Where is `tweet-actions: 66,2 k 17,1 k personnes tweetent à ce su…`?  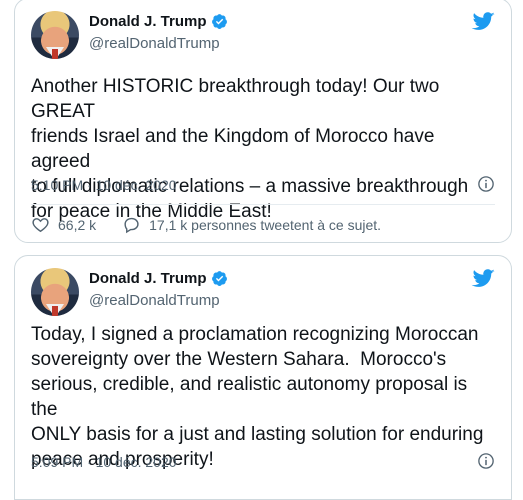 tweet-actions: 66,2 k 17,1 k personnes tweetent à ce su… is located at coordinates (219, 224).